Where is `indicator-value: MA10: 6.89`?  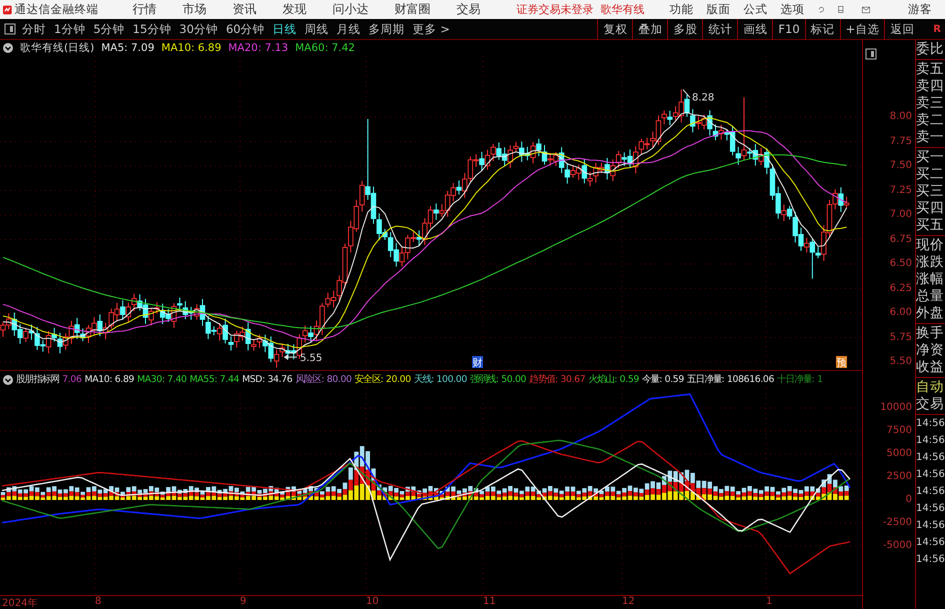 indicator-value: MA10: 6.89 is located at coordinates (109, 379).